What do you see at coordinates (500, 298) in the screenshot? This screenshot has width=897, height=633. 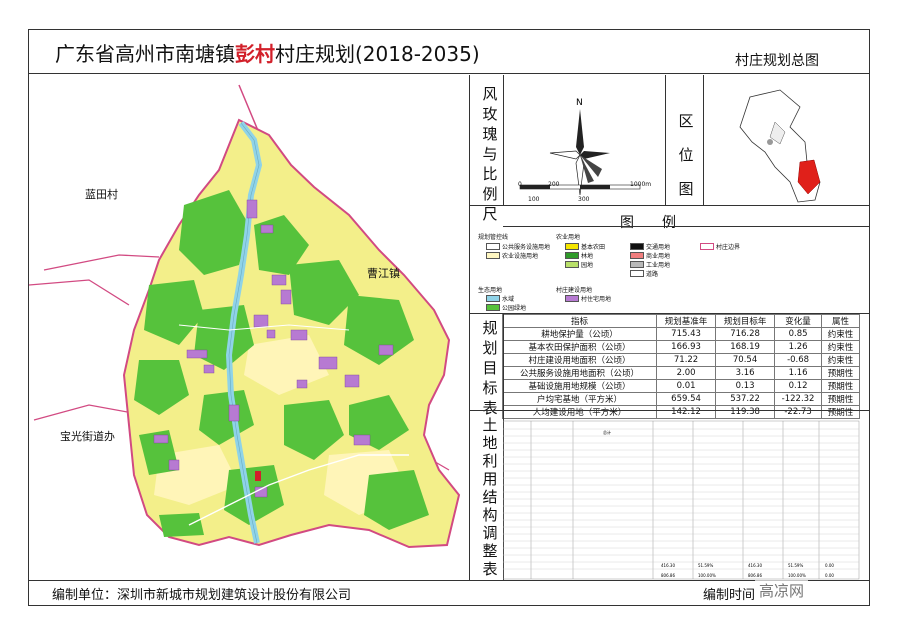 I see `legend-item-5: 水域` at bounding box center [500, 298].